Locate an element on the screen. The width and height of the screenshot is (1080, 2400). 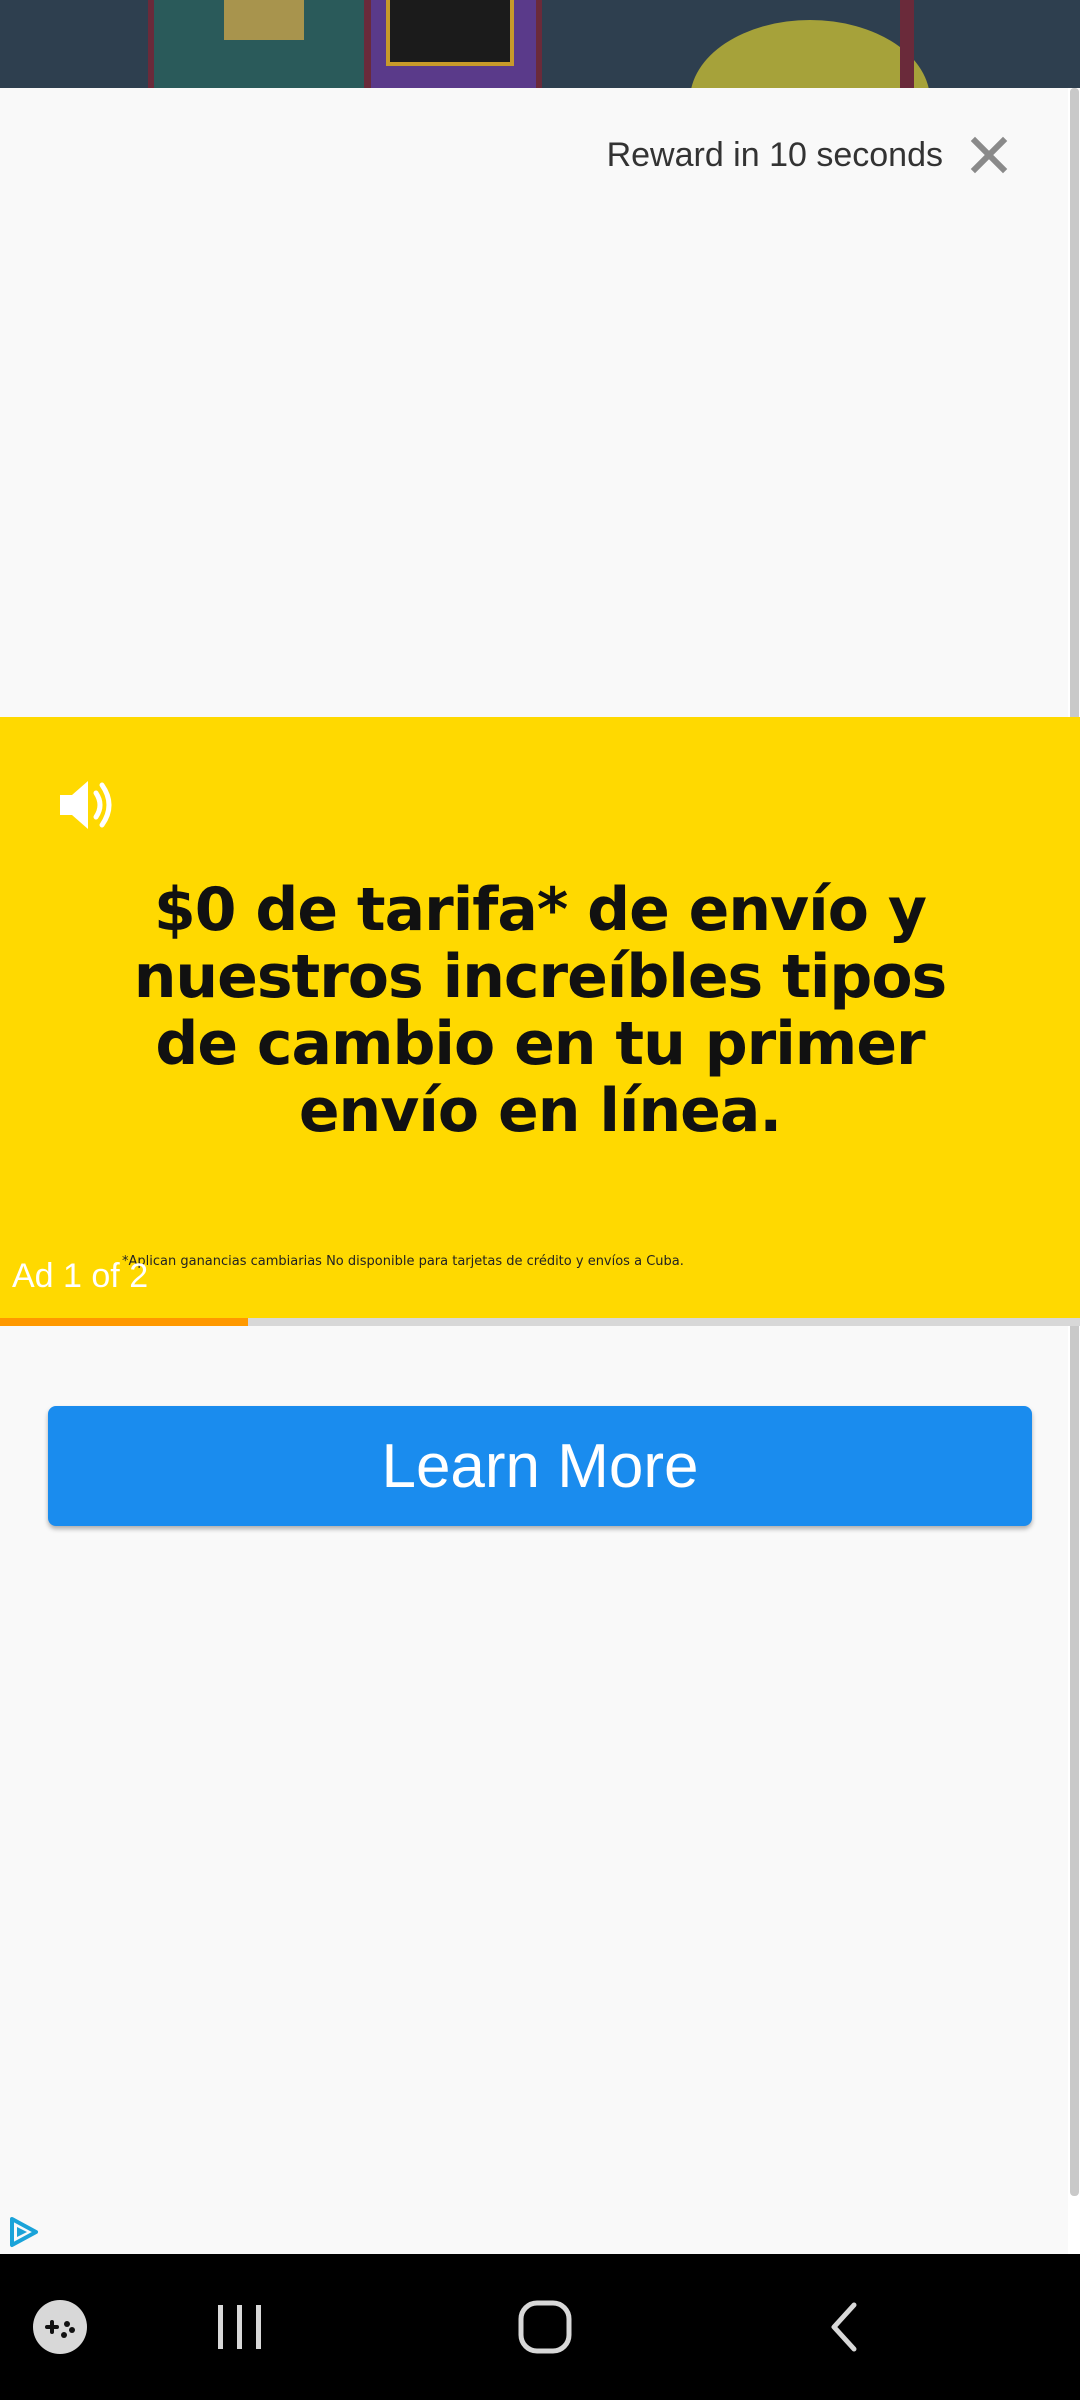
back-icon is located at coordinates (844, 2327).